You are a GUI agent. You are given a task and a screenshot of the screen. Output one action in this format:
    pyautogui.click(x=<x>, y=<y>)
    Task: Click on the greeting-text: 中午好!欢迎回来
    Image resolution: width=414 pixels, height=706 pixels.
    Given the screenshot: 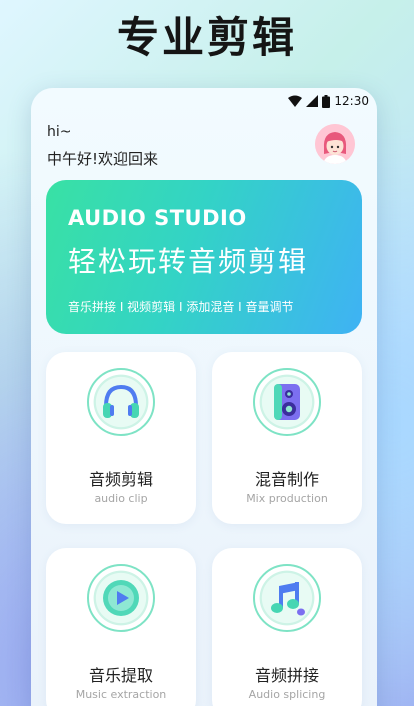 What is the action you would take?
    pyautogui.click(x=103, y=159)
    